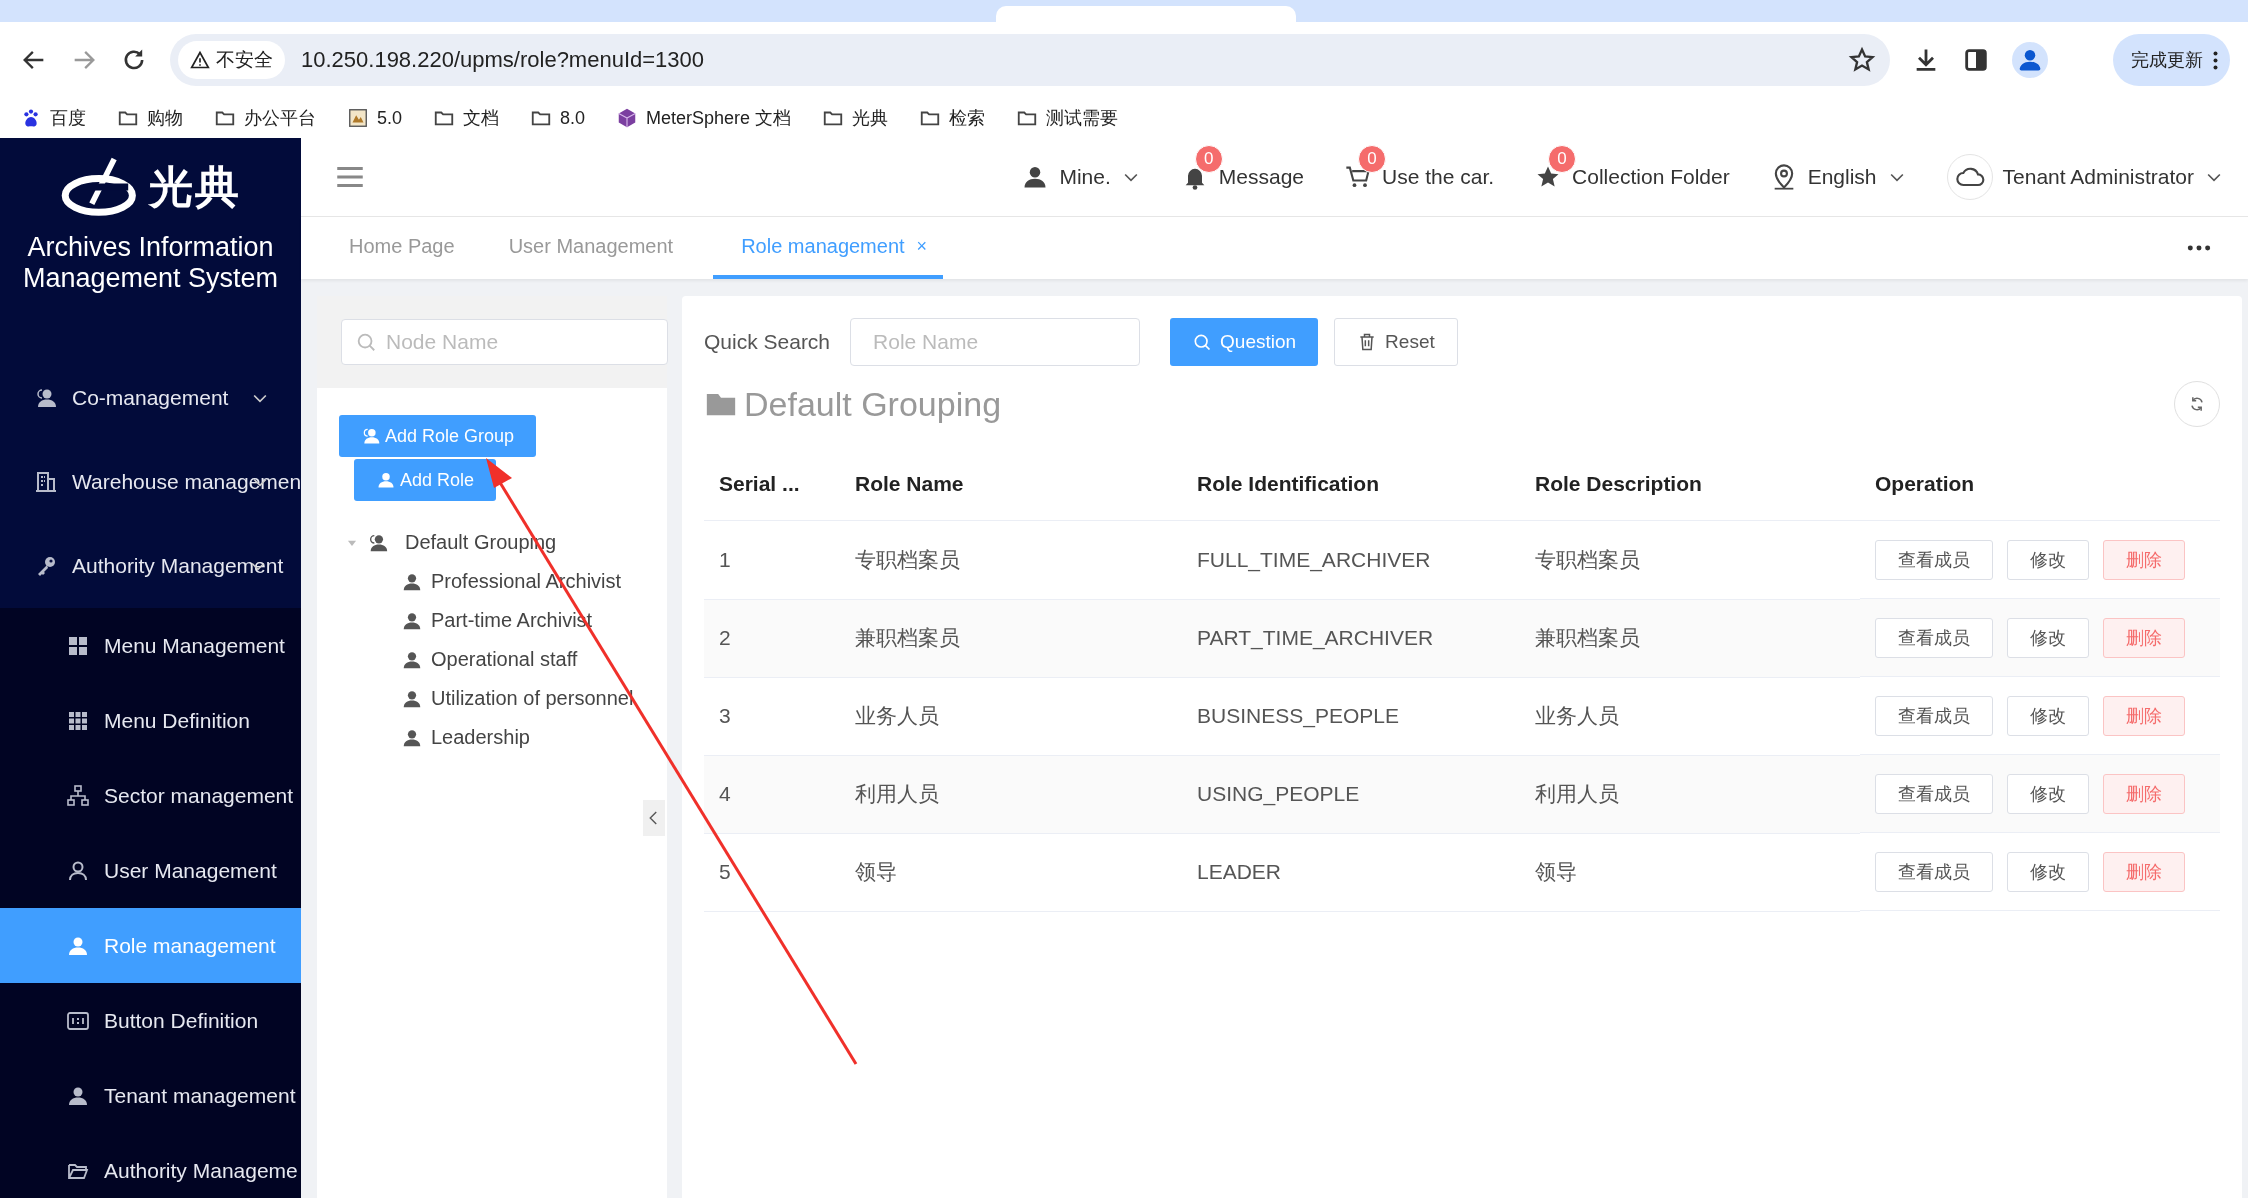 This screenshot has height=1198, width=2248. What do you see at coordinates (1242, 168) in the screenshot?
I see `header-item: 0 Message` at bounding box center [1242, 168].